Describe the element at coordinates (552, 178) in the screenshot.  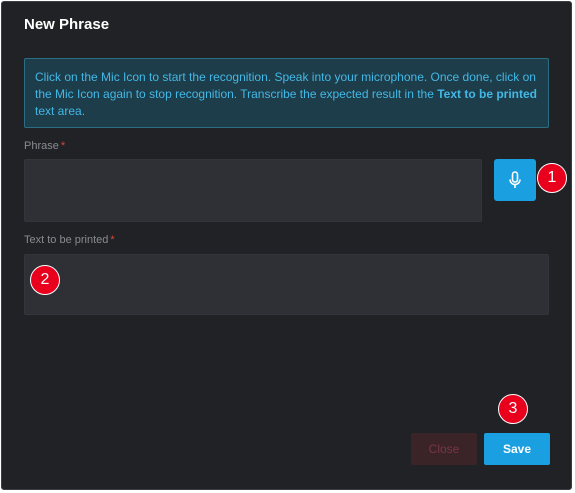
I see `annotation-badge-1: 1` at that location.